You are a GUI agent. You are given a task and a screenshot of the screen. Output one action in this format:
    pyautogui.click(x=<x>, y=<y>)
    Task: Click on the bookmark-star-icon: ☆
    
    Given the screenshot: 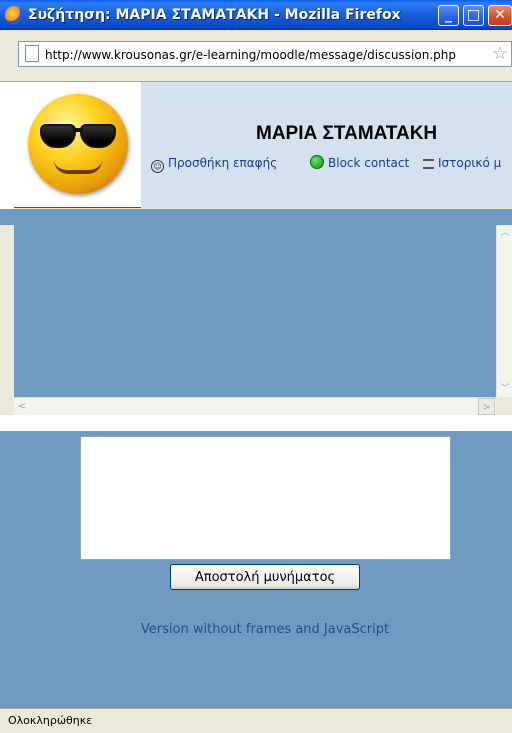 What is the action you would take?
    pyautogui.click(x=500, y=54)
    